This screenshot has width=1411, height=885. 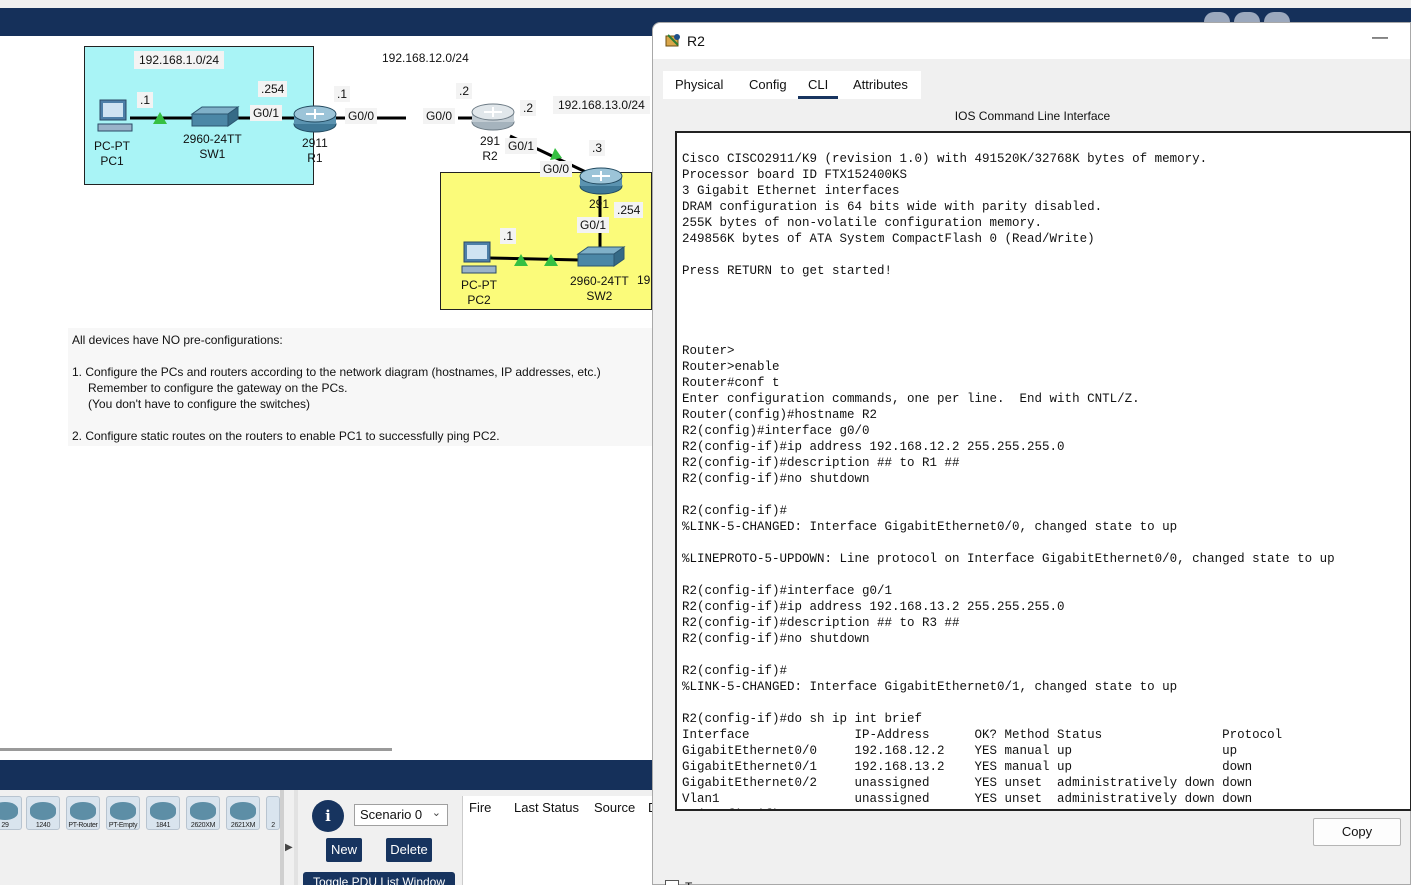 What do you see at coordinates (203, 813) in the screenshot?
I see `device-palette-item-5: 2620XM` at bounding box center [203, 813].